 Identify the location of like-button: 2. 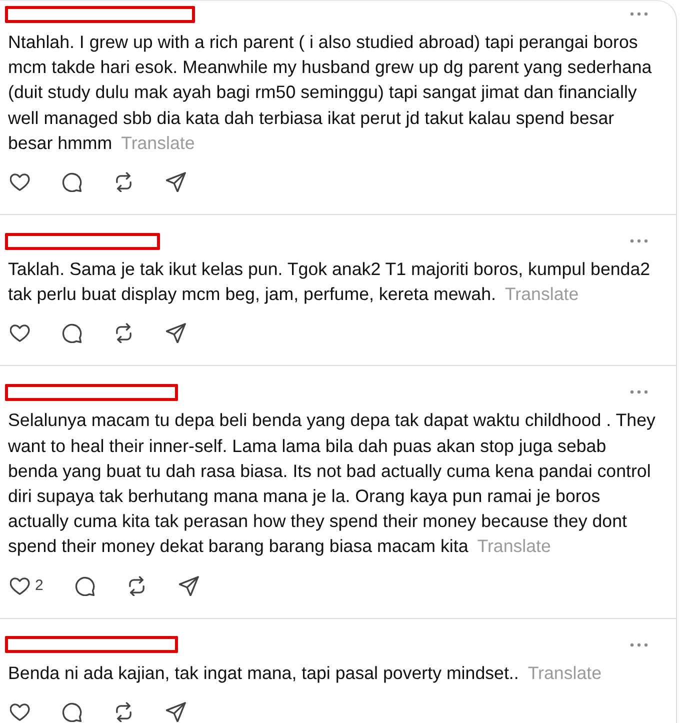
(27, 586).